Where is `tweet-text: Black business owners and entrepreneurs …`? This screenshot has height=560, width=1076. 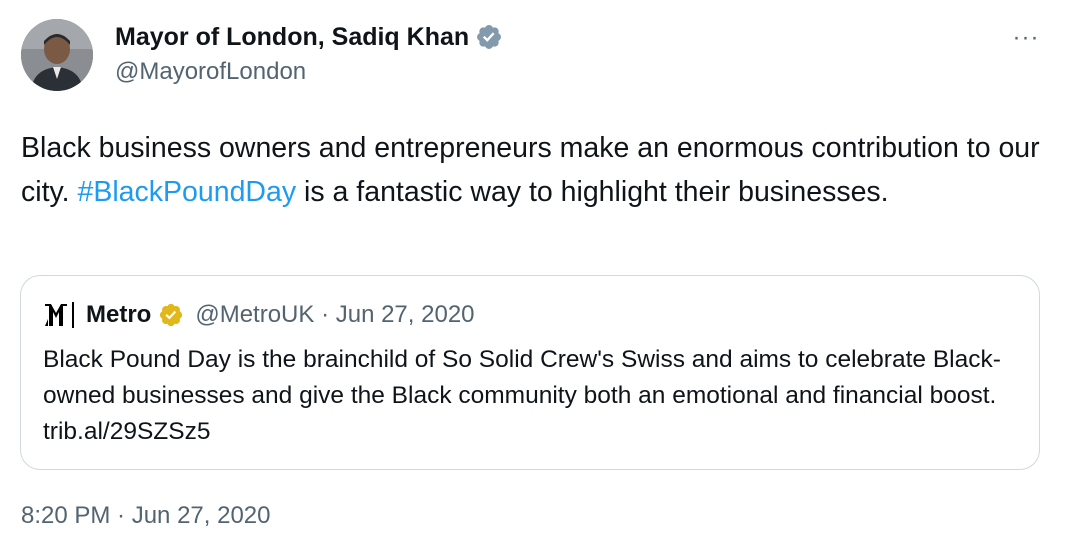
tweet-text: Black business owners and entrepreneurs … is located at coordinates (531, 170).